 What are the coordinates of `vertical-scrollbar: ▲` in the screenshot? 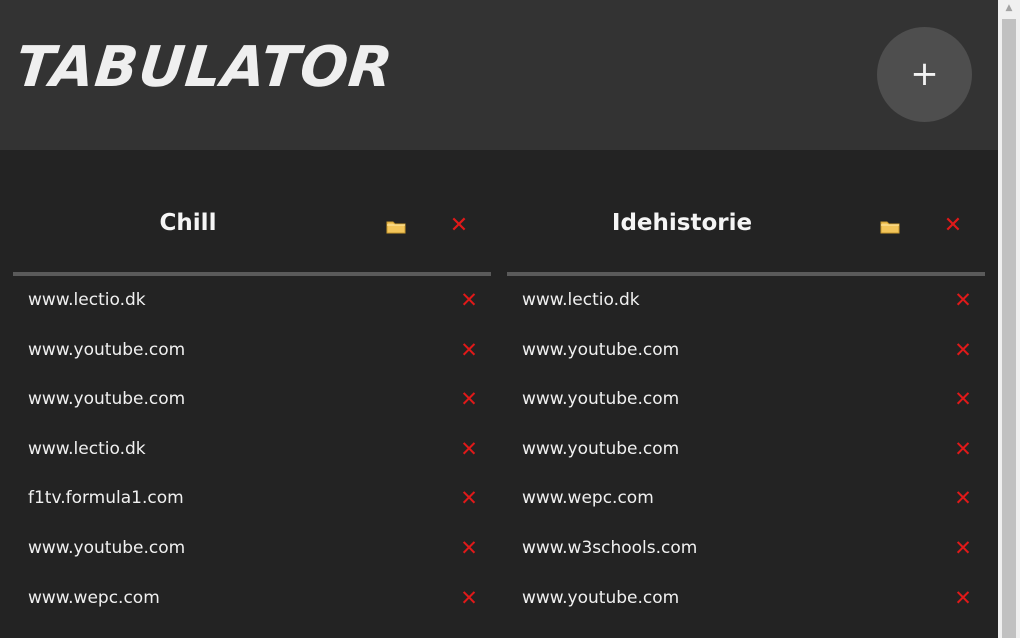 It's located at (1009, 319).